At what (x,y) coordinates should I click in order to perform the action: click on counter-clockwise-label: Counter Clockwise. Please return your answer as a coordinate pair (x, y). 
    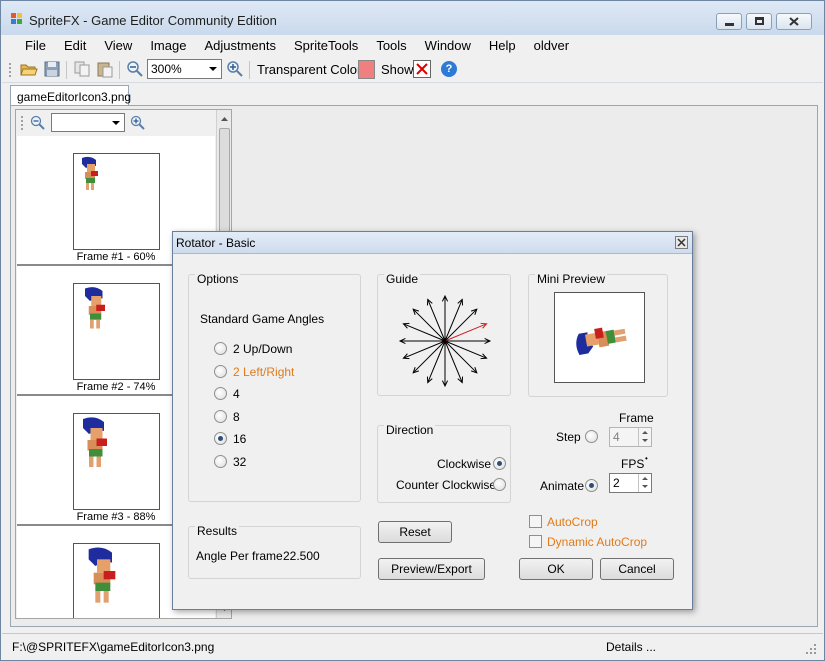
    Looking at the image, I should click on (446, 485).